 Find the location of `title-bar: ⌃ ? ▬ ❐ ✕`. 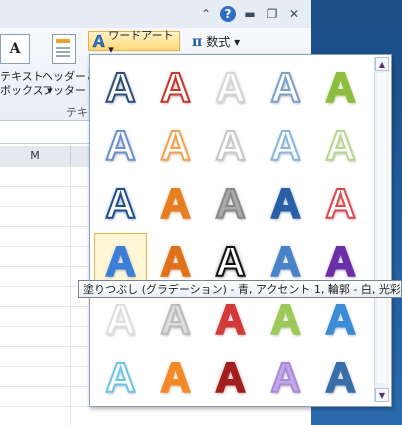

title-bar: ⌃ ? ▬ ❐ ✕ is located at coordinates (155, 14).